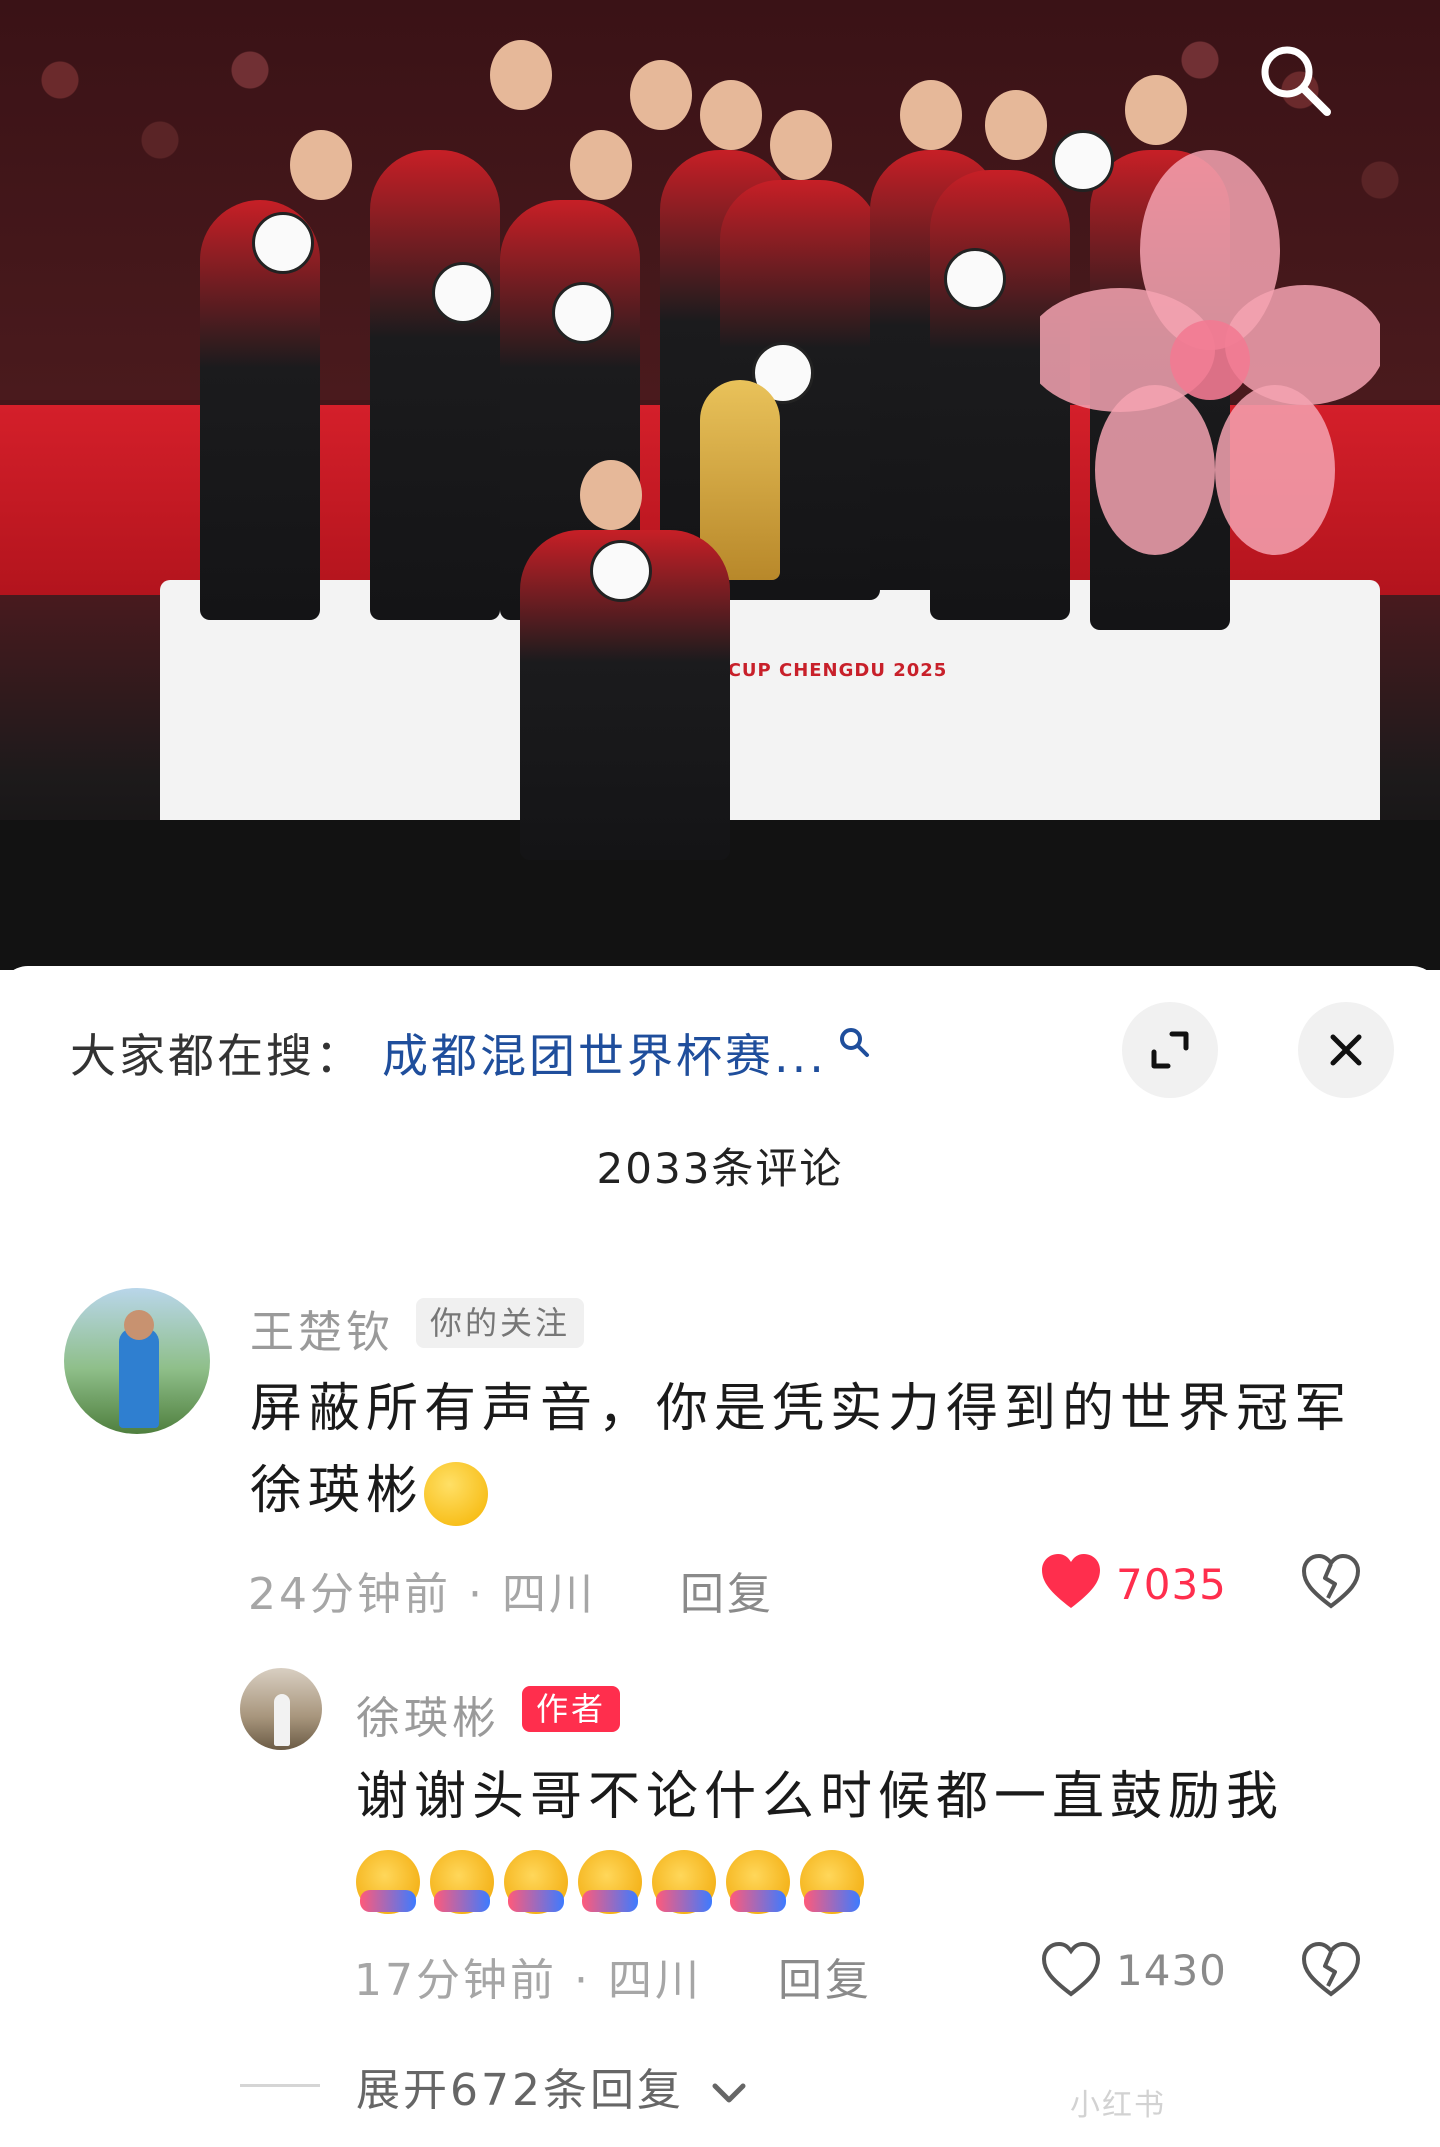  Describe the element at coordinates (139, 1325) in the screenshot. I see `avatar-face` at that location.